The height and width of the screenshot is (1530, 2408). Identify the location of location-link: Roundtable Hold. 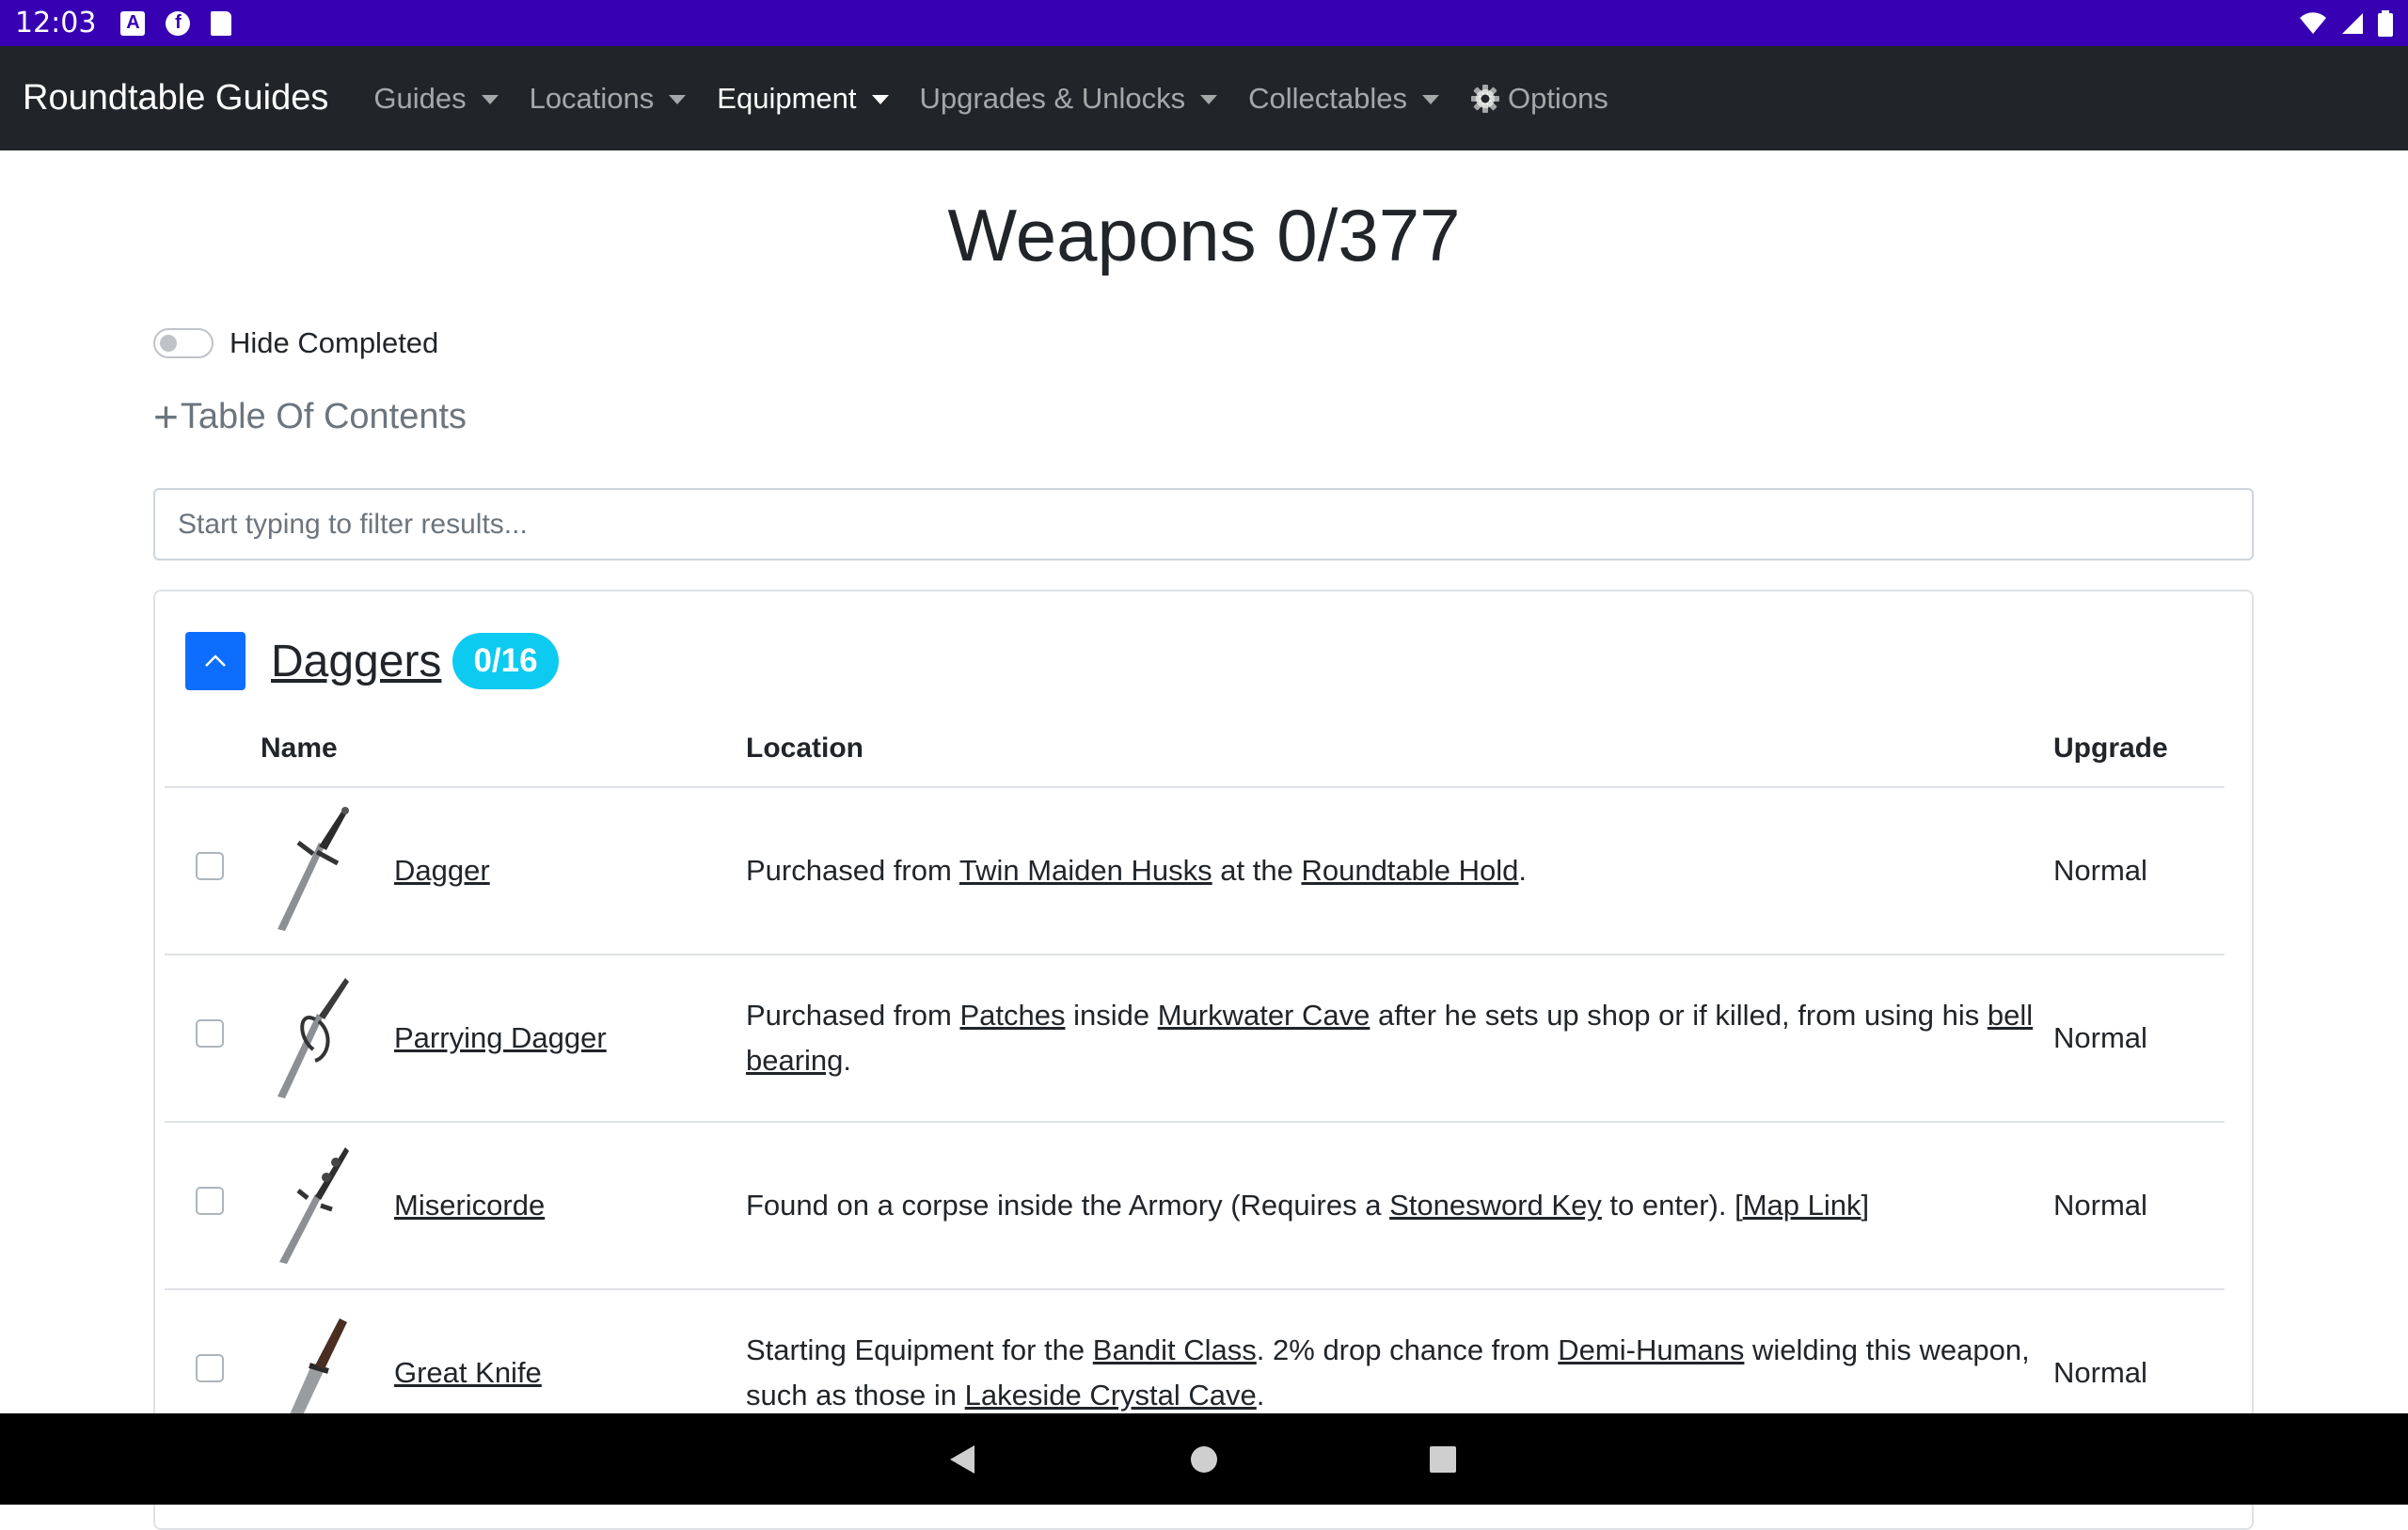
(1410, 870).